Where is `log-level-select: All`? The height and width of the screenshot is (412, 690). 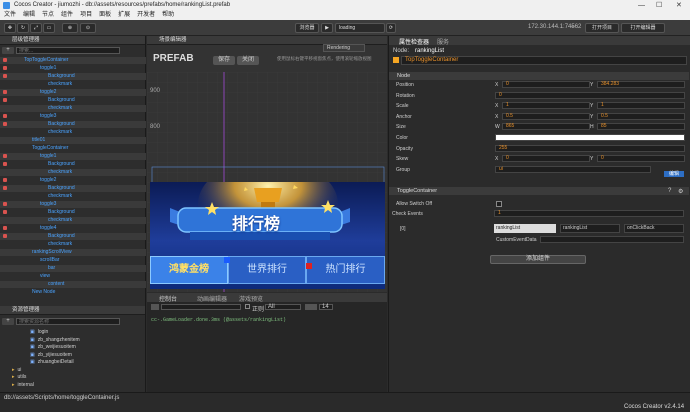 log-level-select: All is located at coordinates (283, 307).